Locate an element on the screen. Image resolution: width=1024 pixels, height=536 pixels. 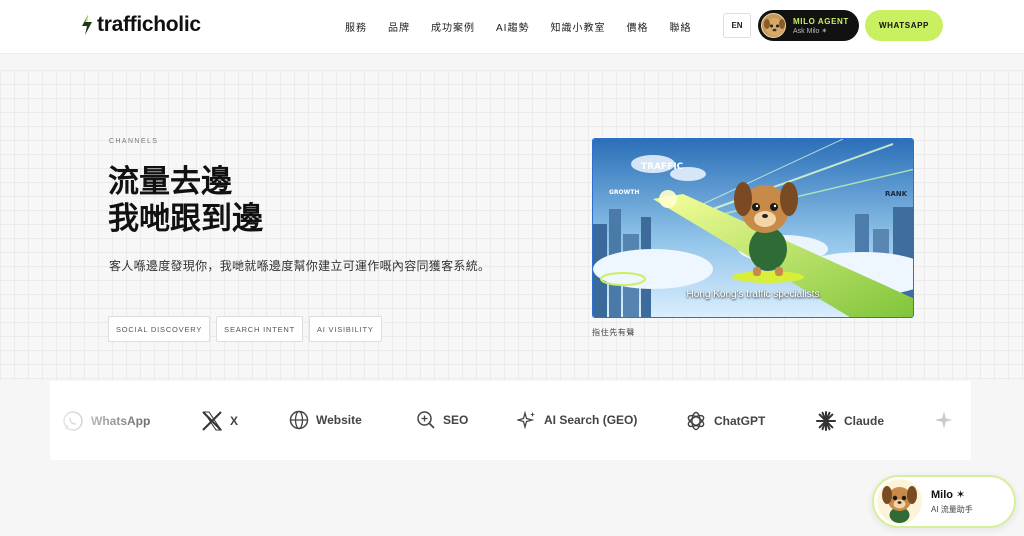
milo-avatar-icon is located at coordinates (773, 25).